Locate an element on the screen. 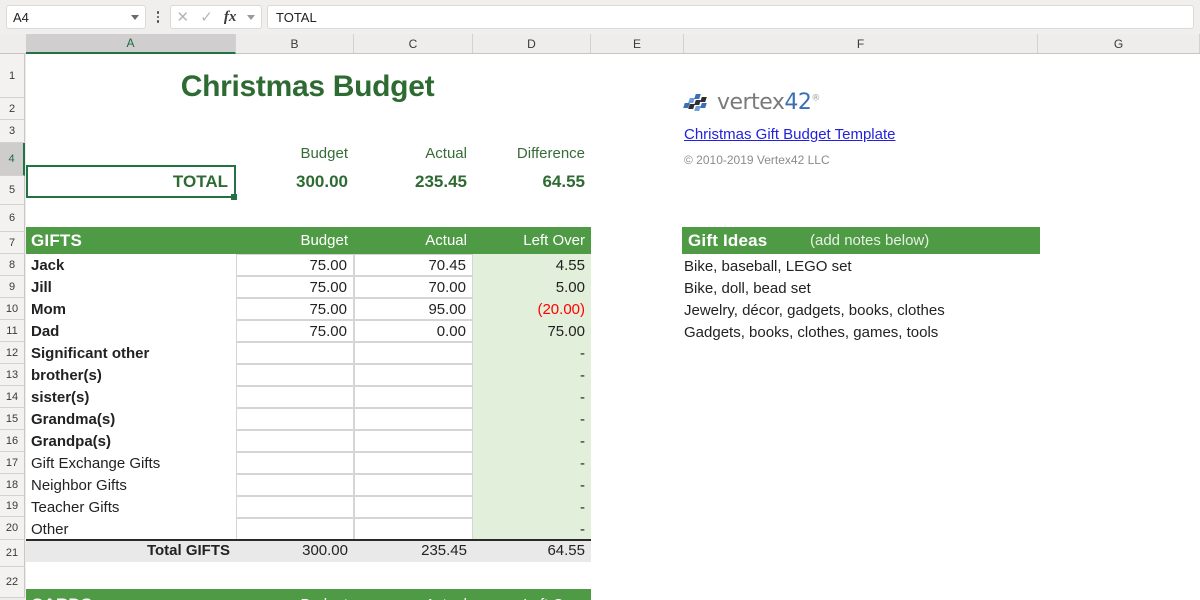 Image resolution: width=1200 pixels, height=600 pixels. row-header-11: 11 is located at coordinates (12, 331).